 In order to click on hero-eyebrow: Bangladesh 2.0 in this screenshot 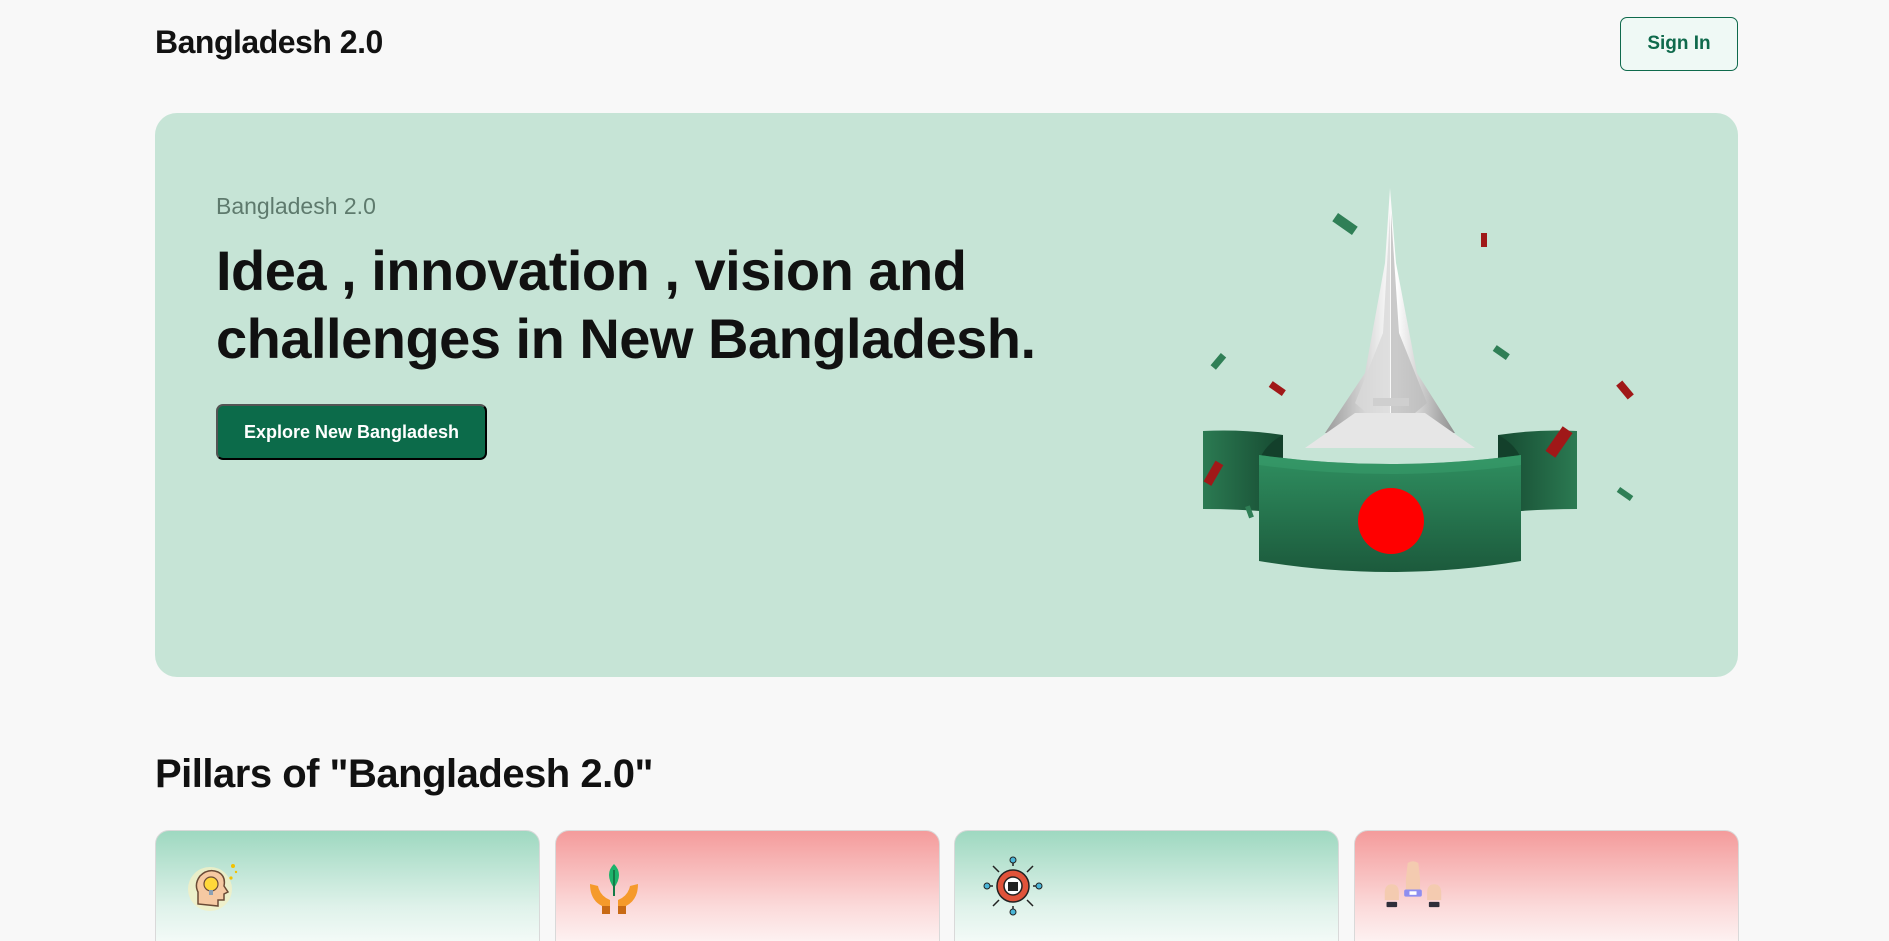, I will do `click(296, 206)`.